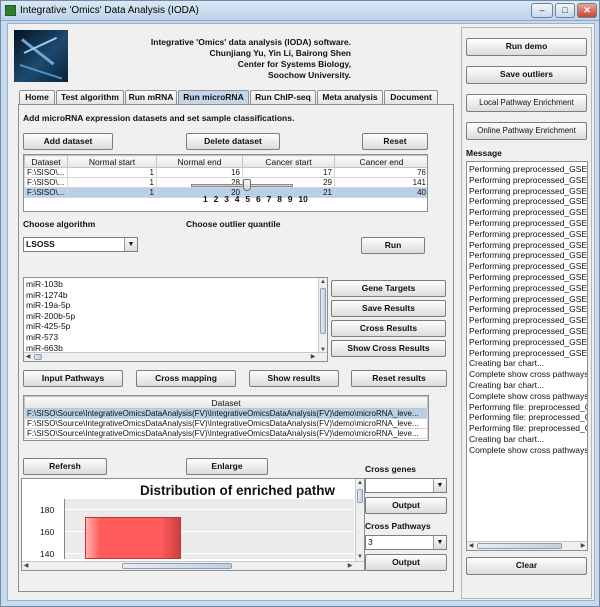 Image resolution: width=600 pixels, height=607 pixels. I want to click on cross-genes-select: ▼, so click(406, 485).